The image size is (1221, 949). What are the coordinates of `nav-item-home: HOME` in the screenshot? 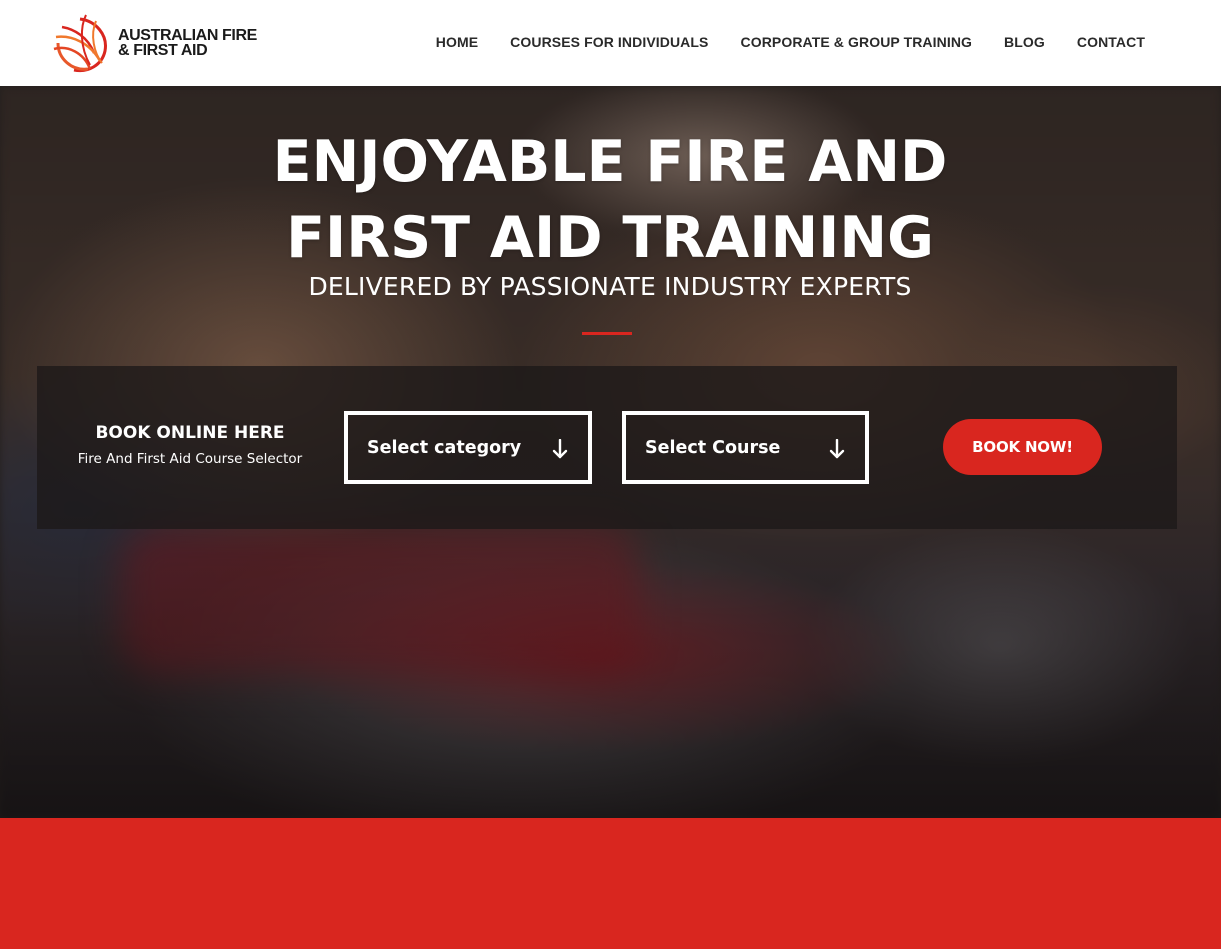 It's located at (457, 42).